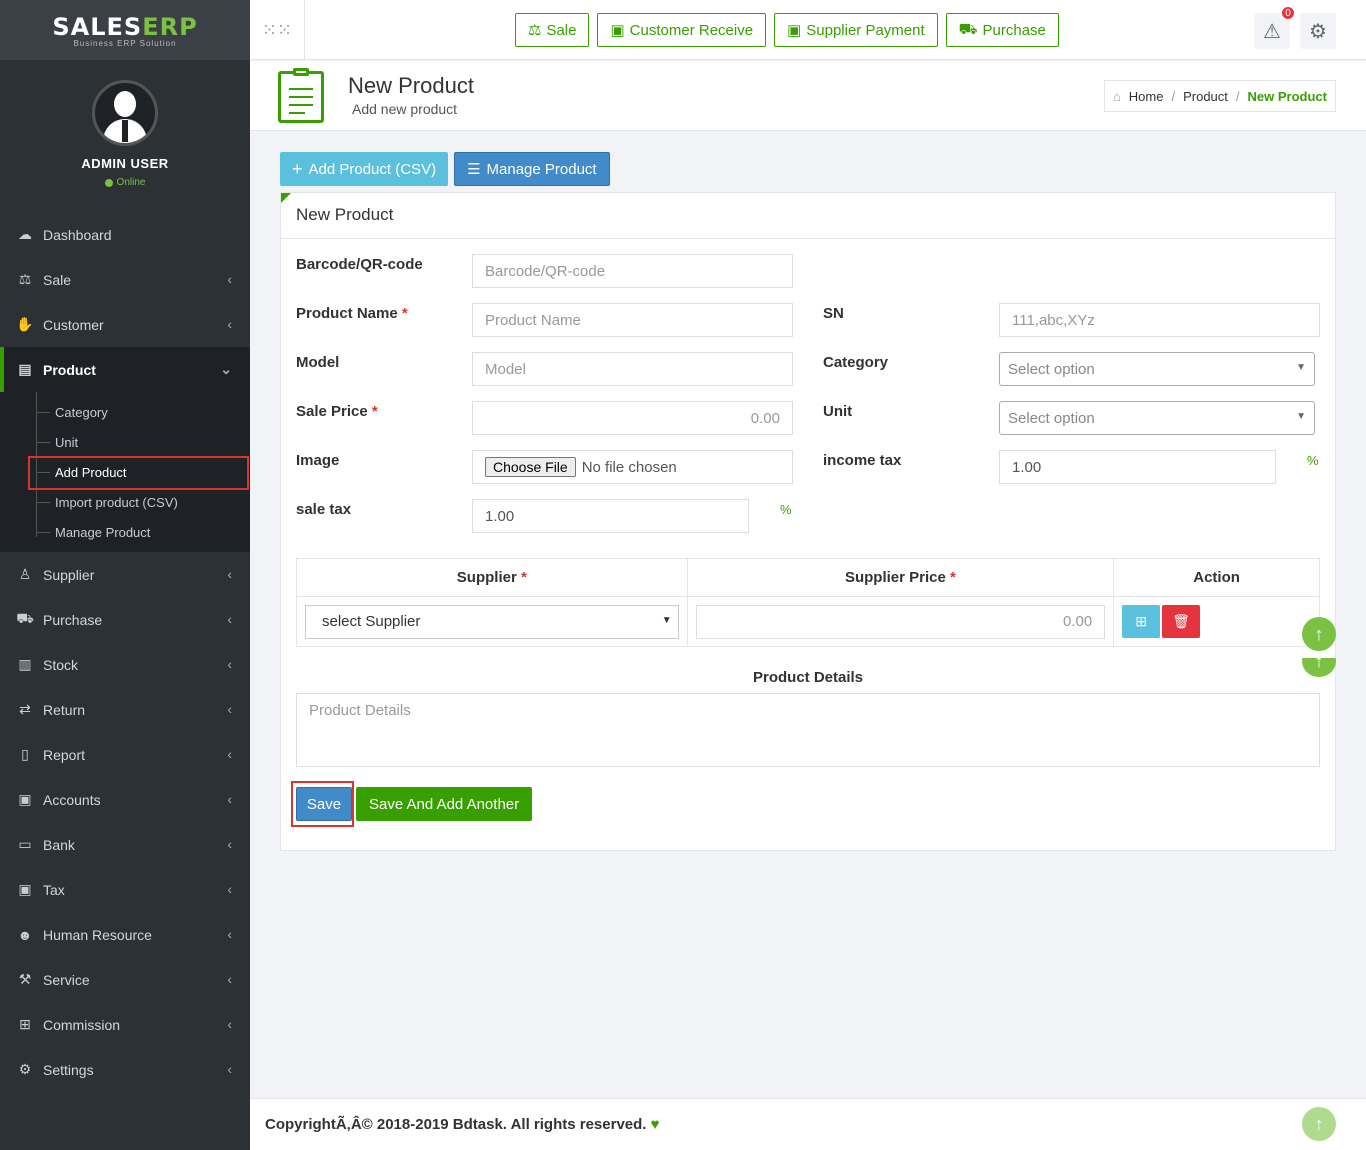 The image size is (1366, 1150). Describe the element at coordinates (25, 574) in the screenshot. I see `user-icon: ♙` at that location.